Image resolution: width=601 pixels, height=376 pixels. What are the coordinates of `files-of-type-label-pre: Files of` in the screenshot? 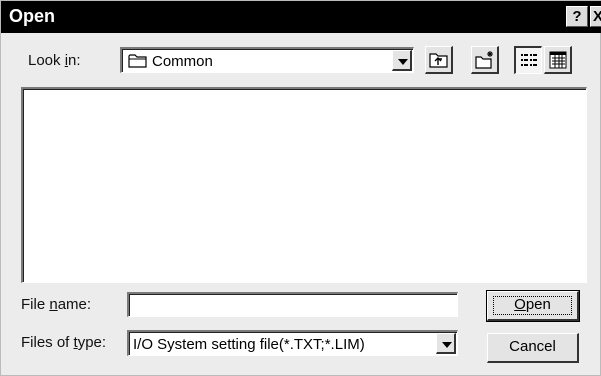 It's located at (47, 342).